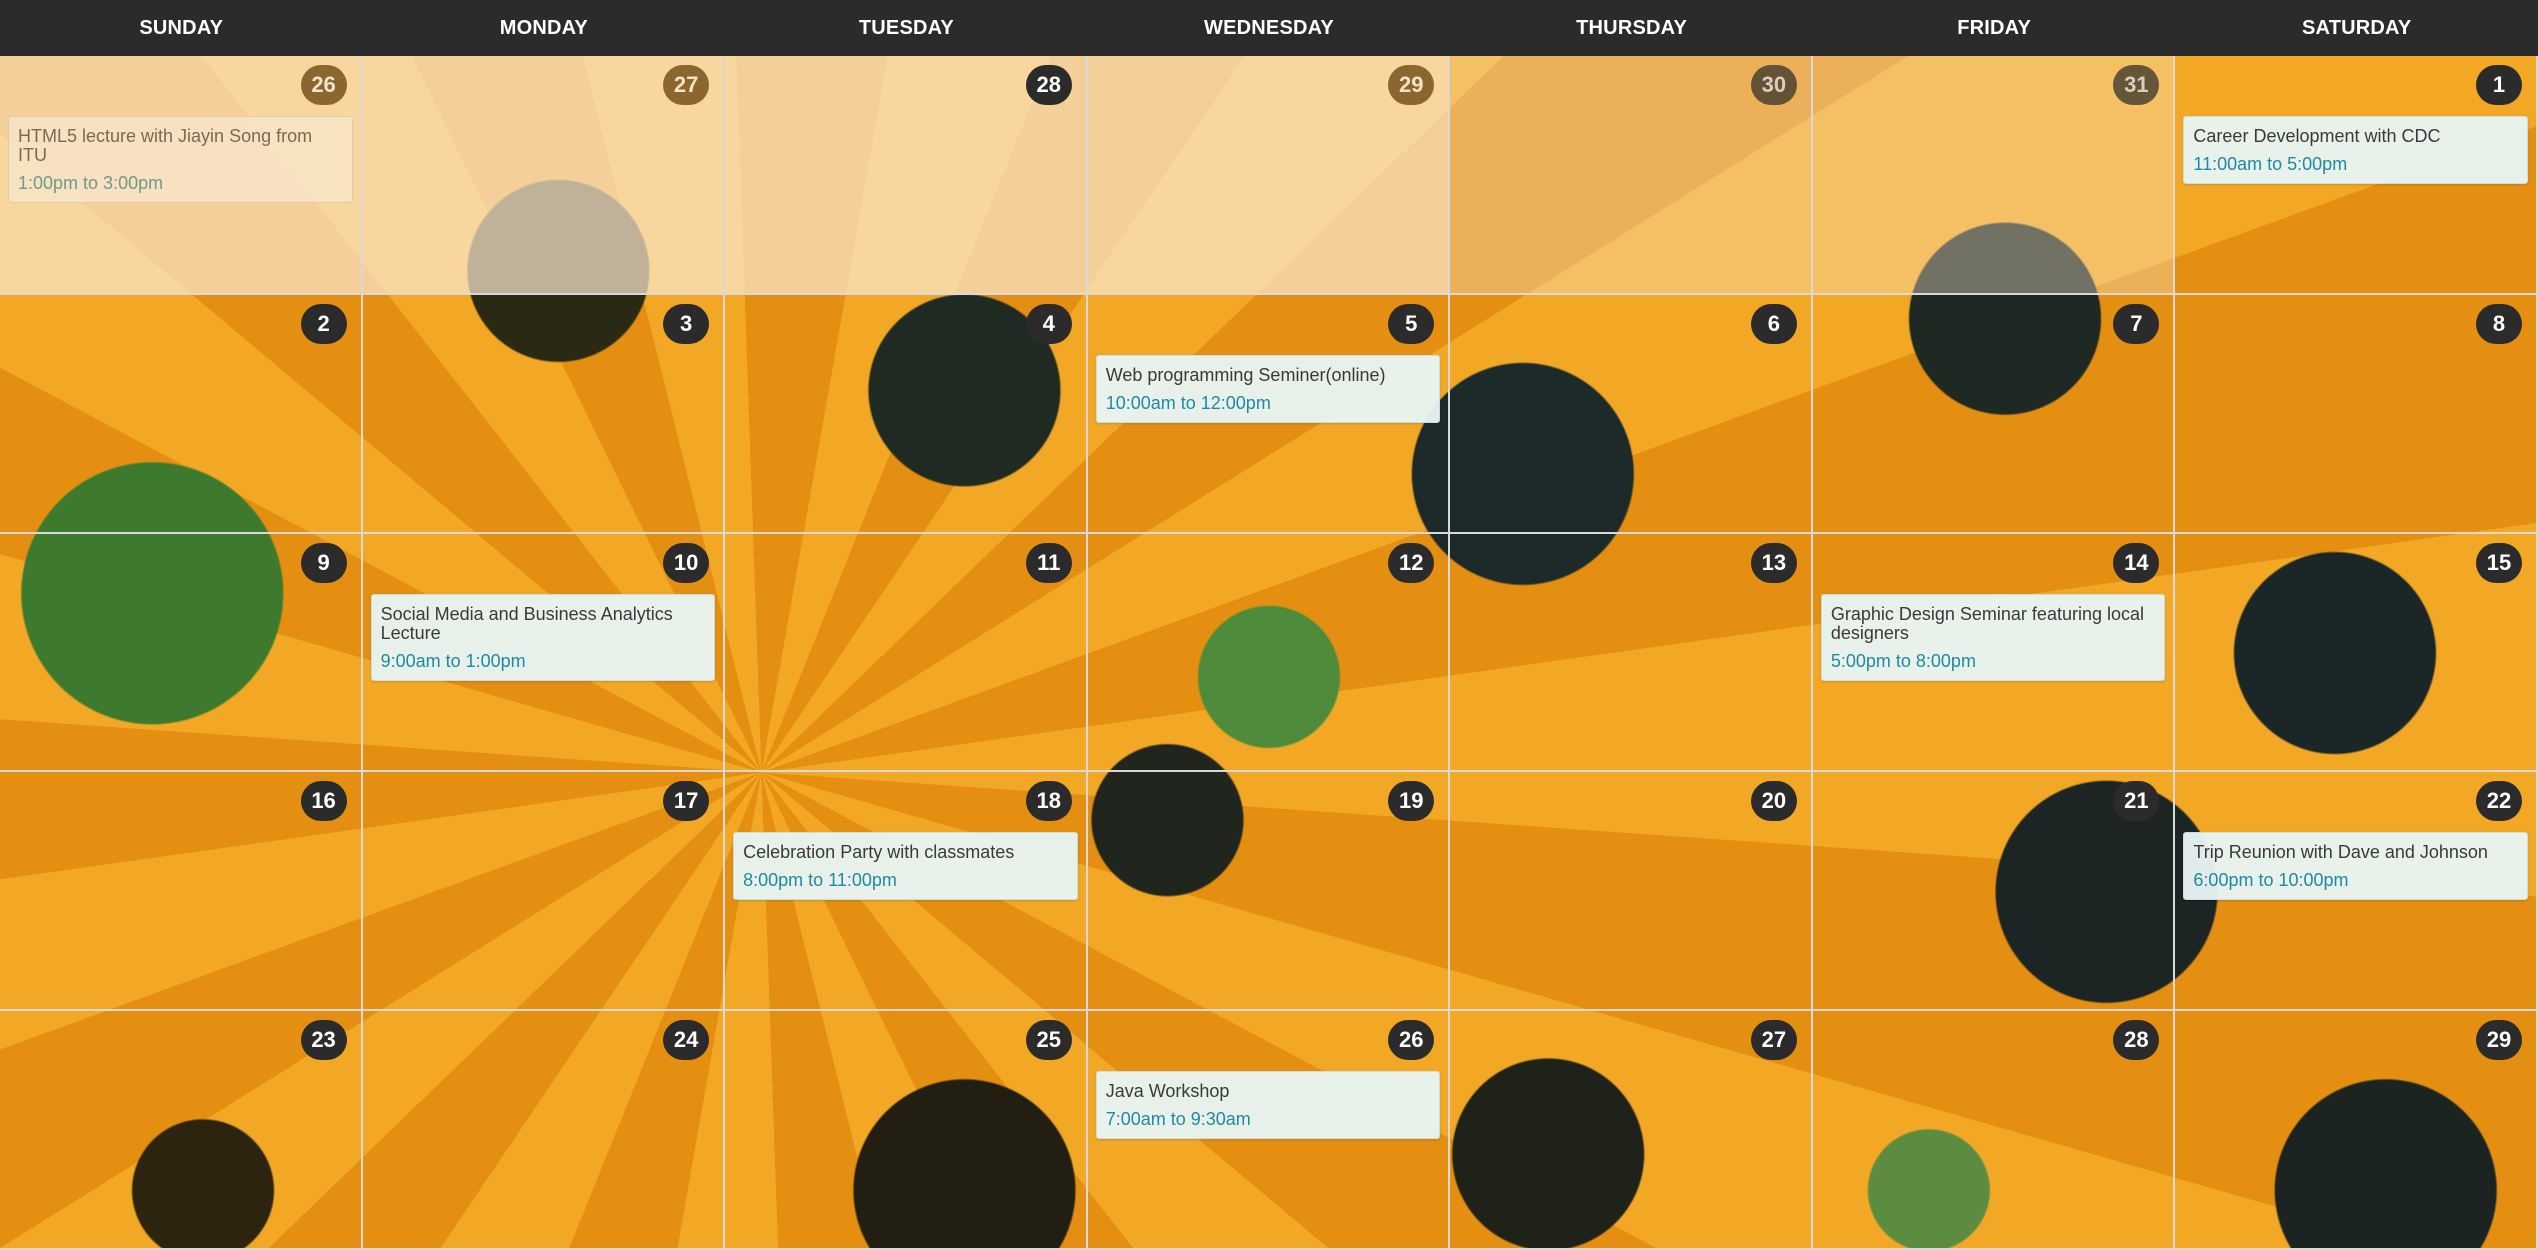  What do you see at coordinates (323, 1040) in the screenshot?
I see `day-number: 23` at bounding box center [323, 1040].